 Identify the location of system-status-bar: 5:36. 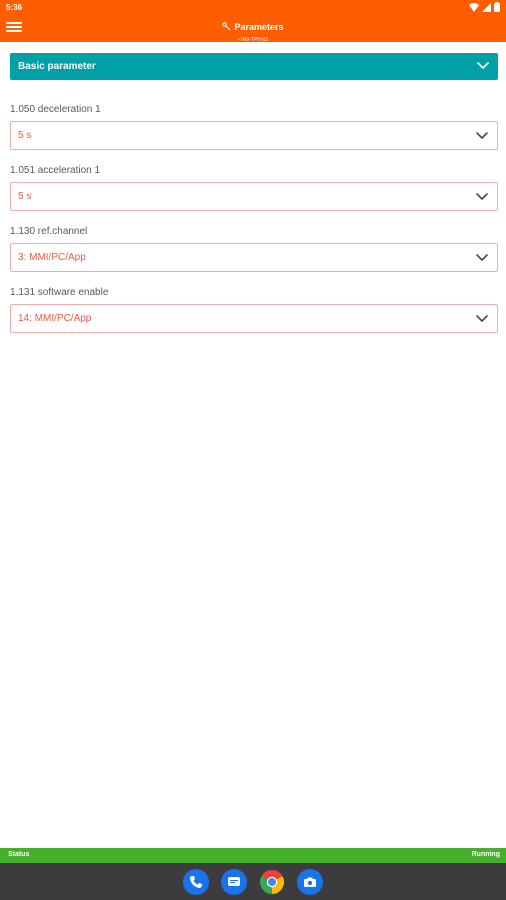
(253, 7).